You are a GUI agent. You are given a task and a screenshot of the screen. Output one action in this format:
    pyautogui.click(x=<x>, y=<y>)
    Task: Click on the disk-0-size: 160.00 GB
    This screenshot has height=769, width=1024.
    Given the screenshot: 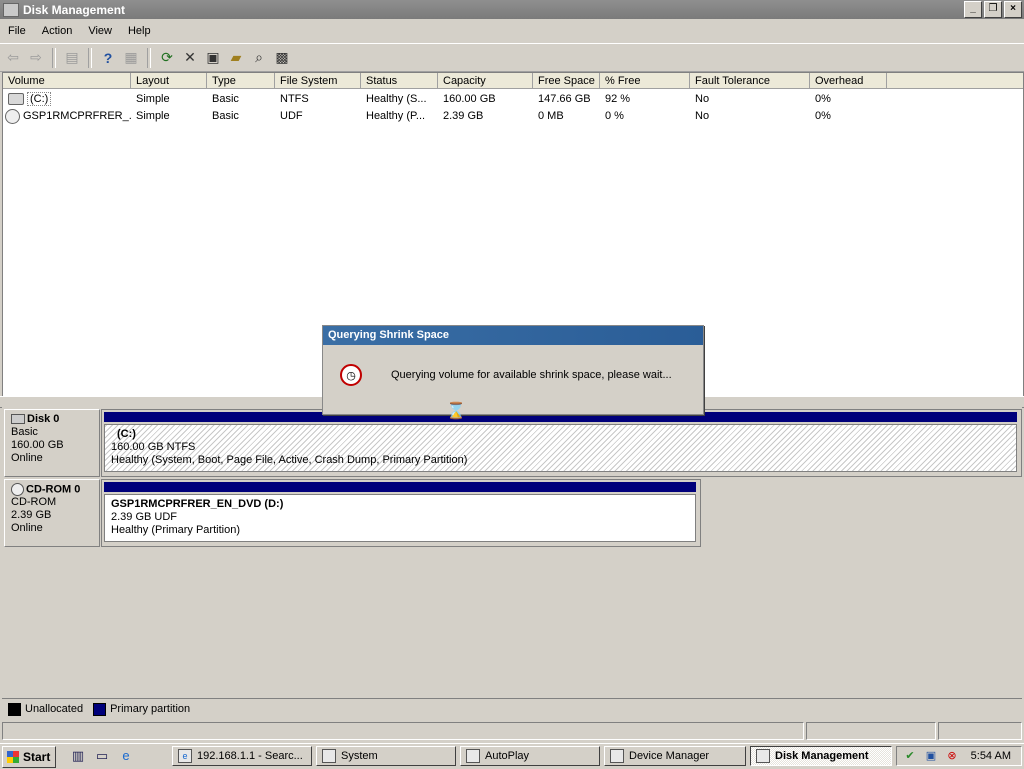 What is the action you would take?
    pyautogui.click(x=37, y=445)
    